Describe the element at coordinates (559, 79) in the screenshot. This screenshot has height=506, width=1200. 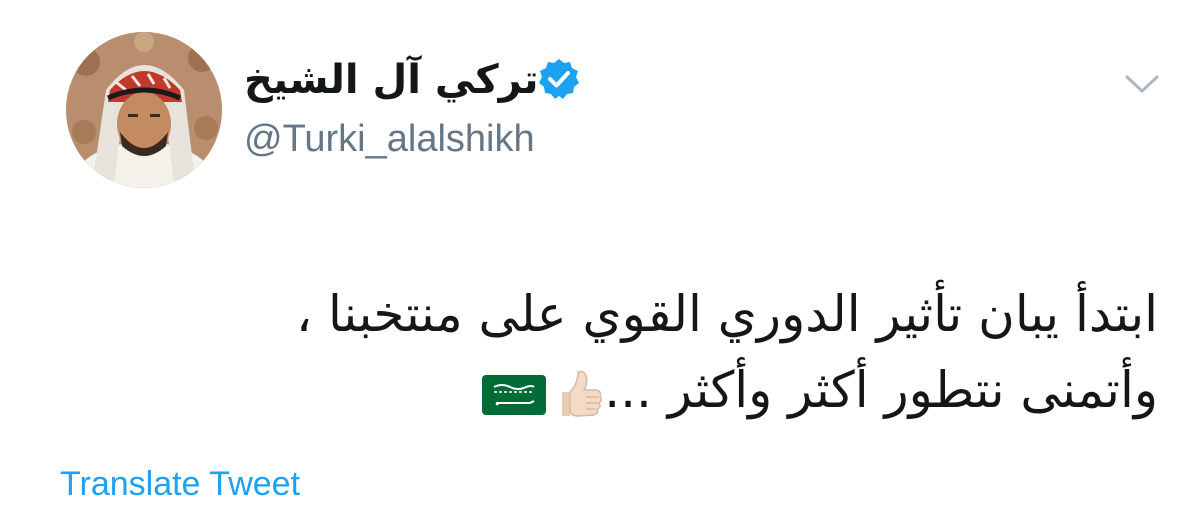
I see `verified-badge-icon` at that location.